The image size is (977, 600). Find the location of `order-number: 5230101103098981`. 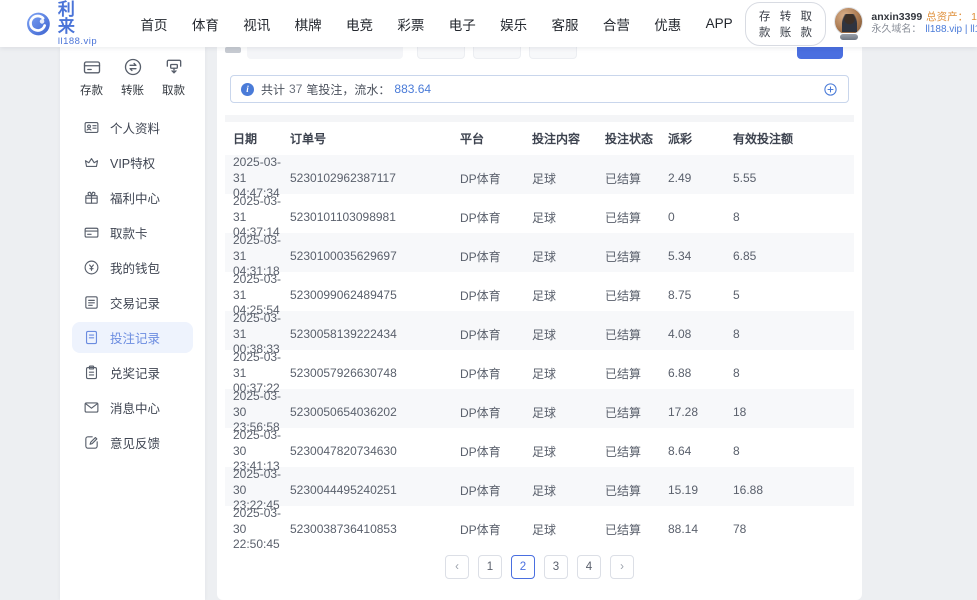

order-number: 5230101103098981 is located at coordinates (343, 217).